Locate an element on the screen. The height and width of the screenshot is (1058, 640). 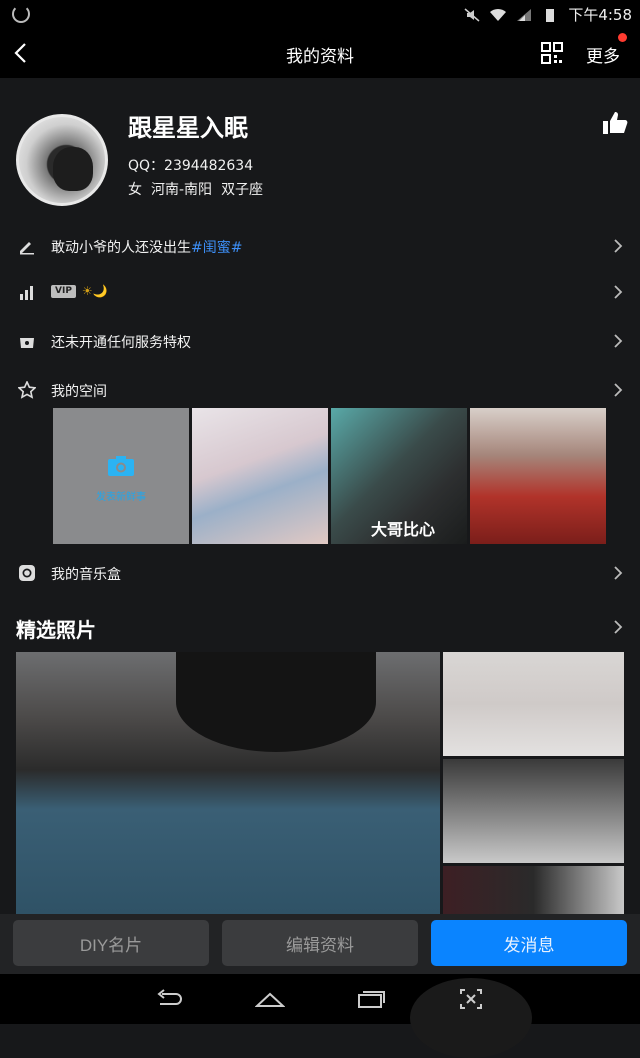
clock: 下午4:58 is located at coordinates (600, 15).